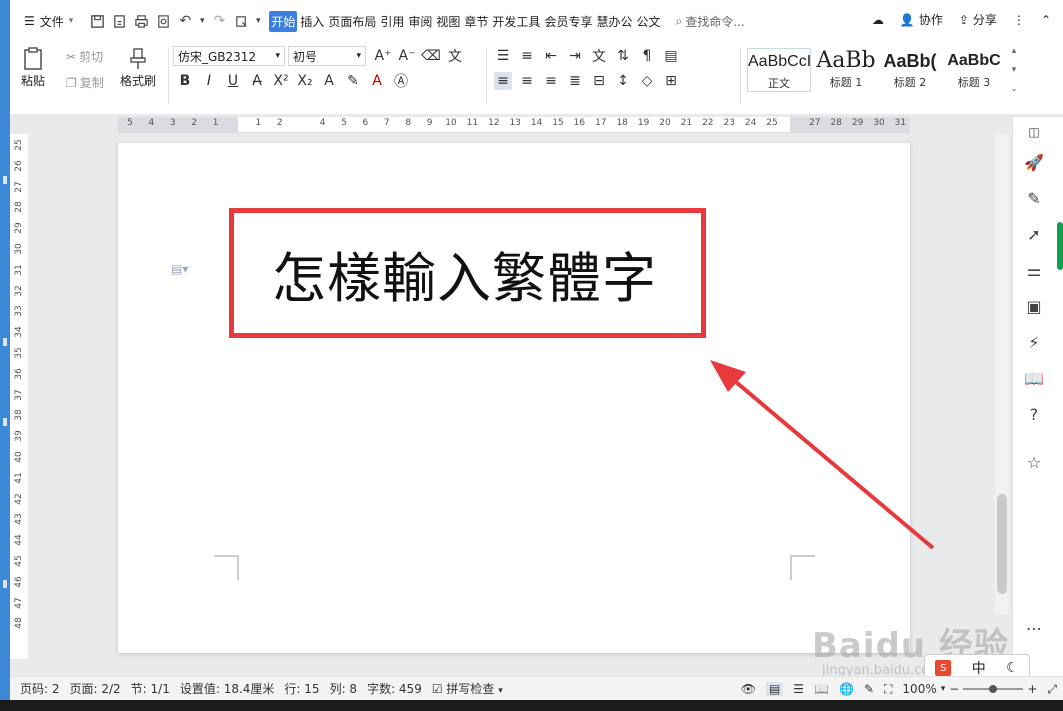 Image resolution: width=1063 pixels, height=711 pixels. What do you see at coordinates (779, 70) in the screenshot?
I see `style-normal: AaBbCcI 正文` at bounding box center [779, 70].